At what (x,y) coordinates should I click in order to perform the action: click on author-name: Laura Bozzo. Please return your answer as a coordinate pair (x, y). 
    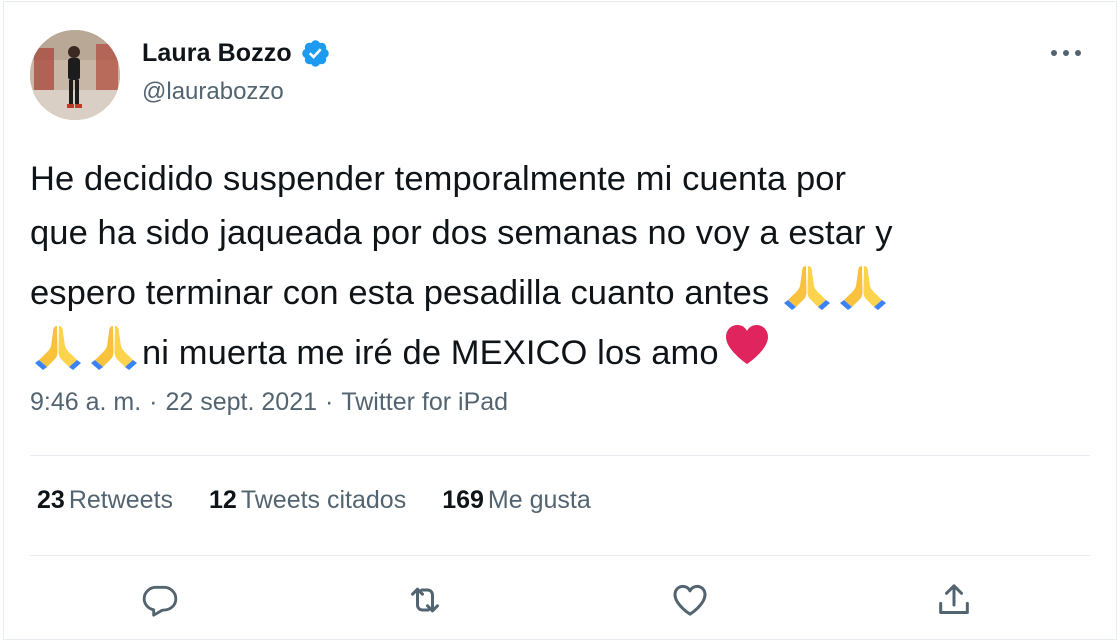
    Looking at the image, I should click on (217, 53).